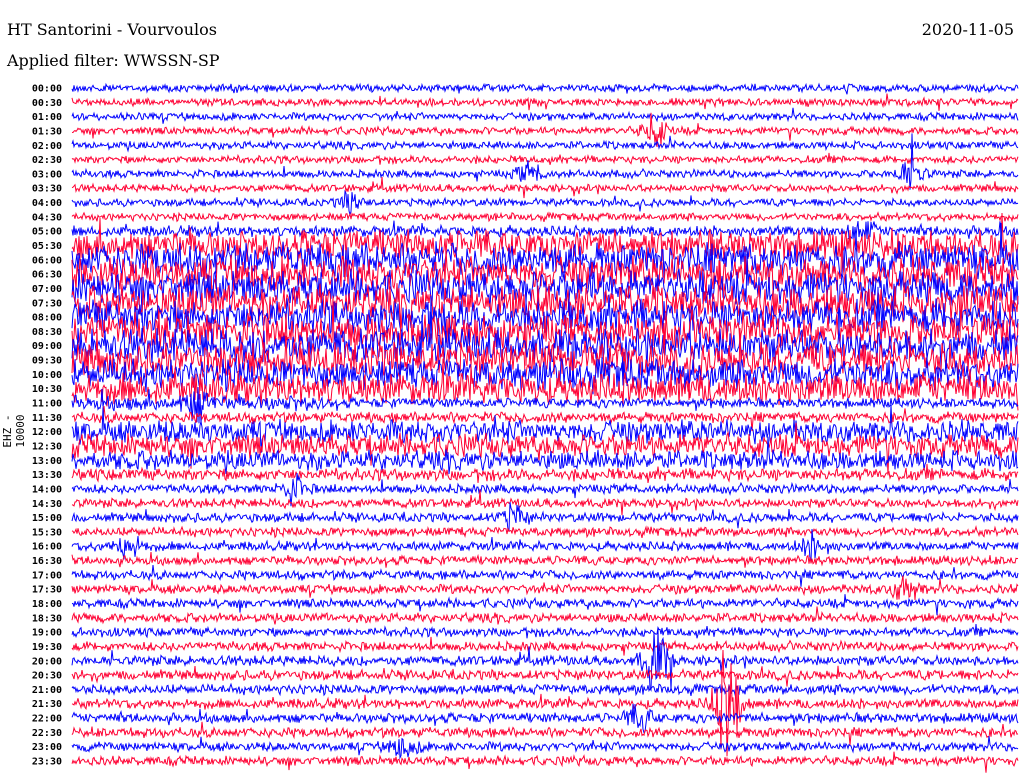 The width and height of the screenshot is (1024, 780). Describe the element at coordinates (47, 575) in the screenshot. I see `time-label: 17:00` at that location.